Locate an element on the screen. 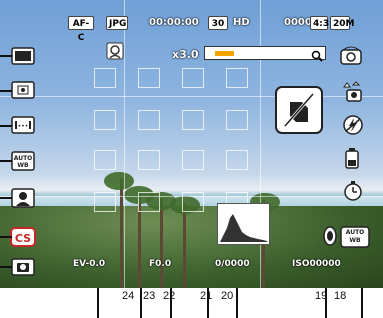 The height and width of the screenshot is (318, 383). zoom-level-fill is located at coordinates (224, 53).